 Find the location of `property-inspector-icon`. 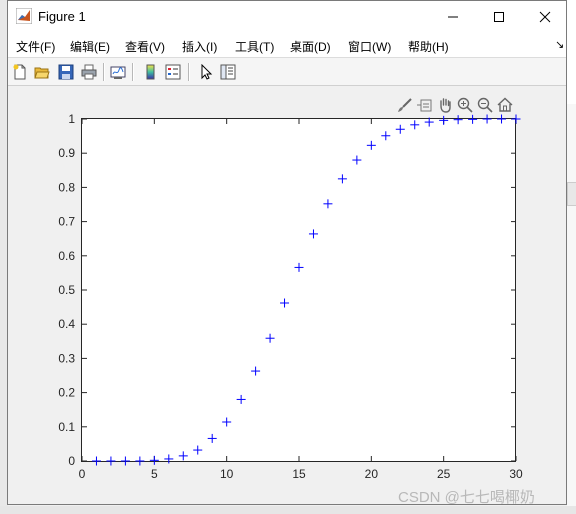

property-inspector-icon is located at coordinates (228, 72).